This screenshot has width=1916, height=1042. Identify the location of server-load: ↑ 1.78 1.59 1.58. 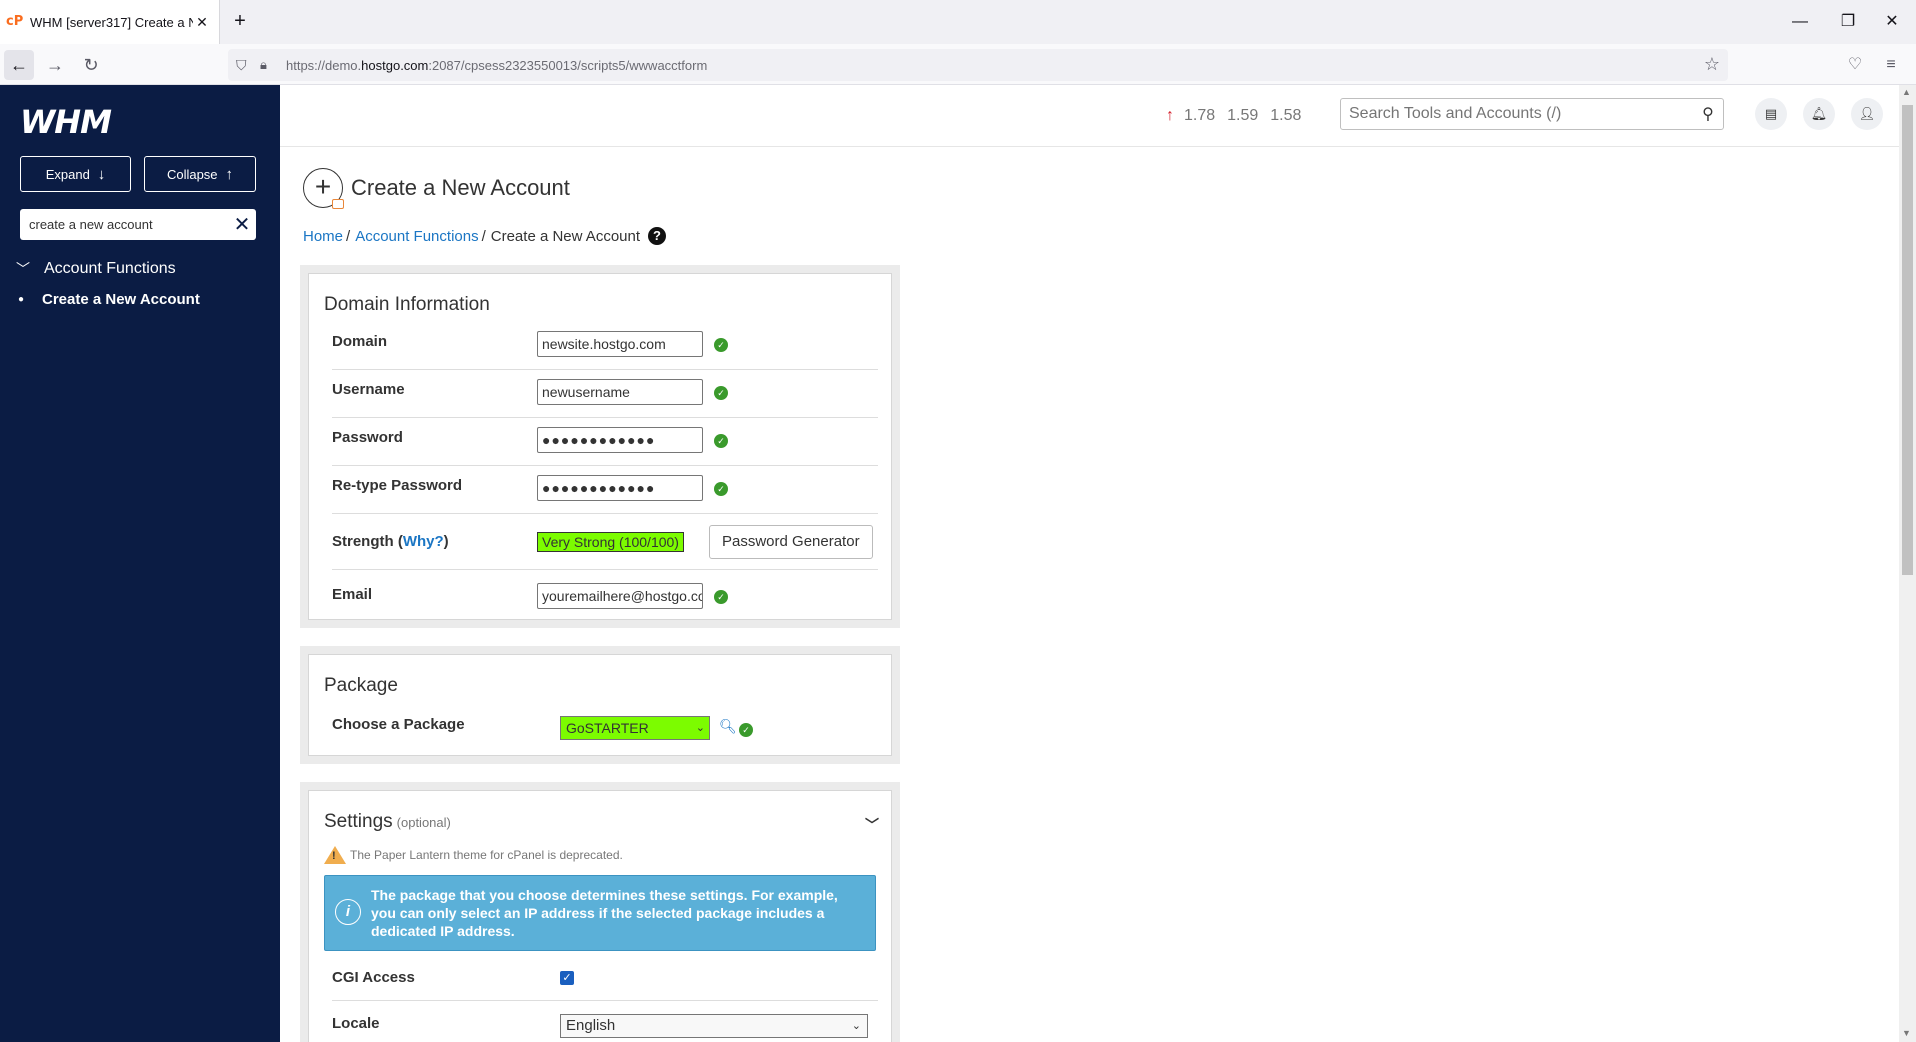
(1239, 116).